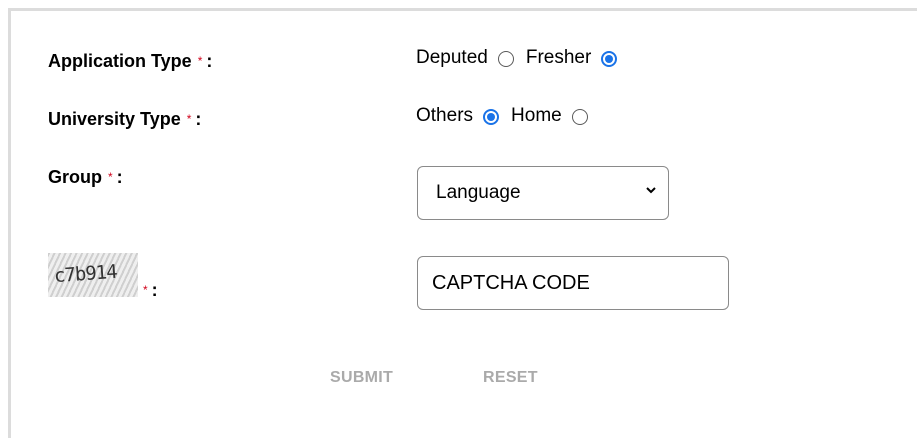  What do you see at coordinates (478, 192) in the screenshot?
I see `group-selected-value: Language` at bounding box center [478, 192].